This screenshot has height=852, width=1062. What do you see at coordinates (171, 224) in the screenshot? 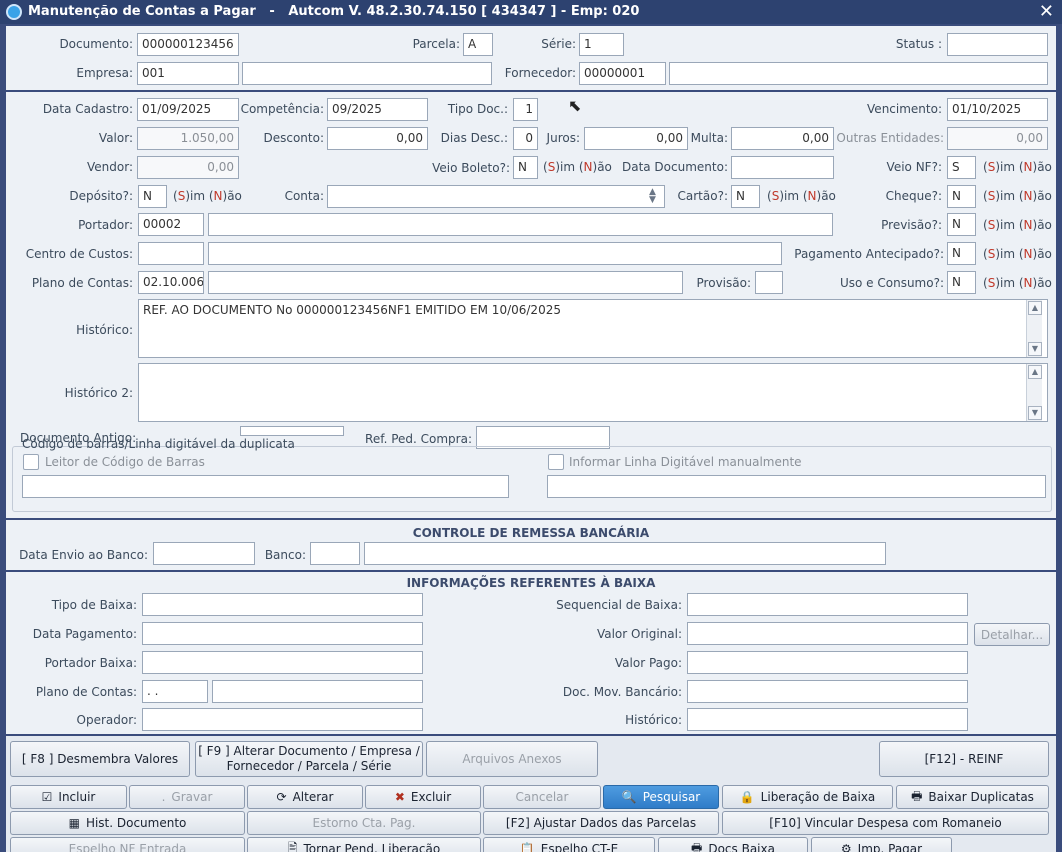
I see `portador-field: 00002` at bounding box center [171, 224].